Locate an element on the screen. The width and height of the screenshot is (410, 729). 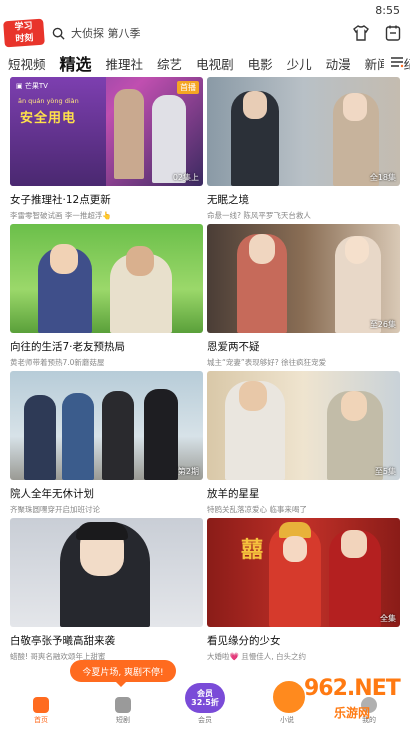
video-card: 至26集 恩爱两不疑 城主“宠妻”表现够好? 徐往疯狂宠爱 is located at coordinates (303, 296).